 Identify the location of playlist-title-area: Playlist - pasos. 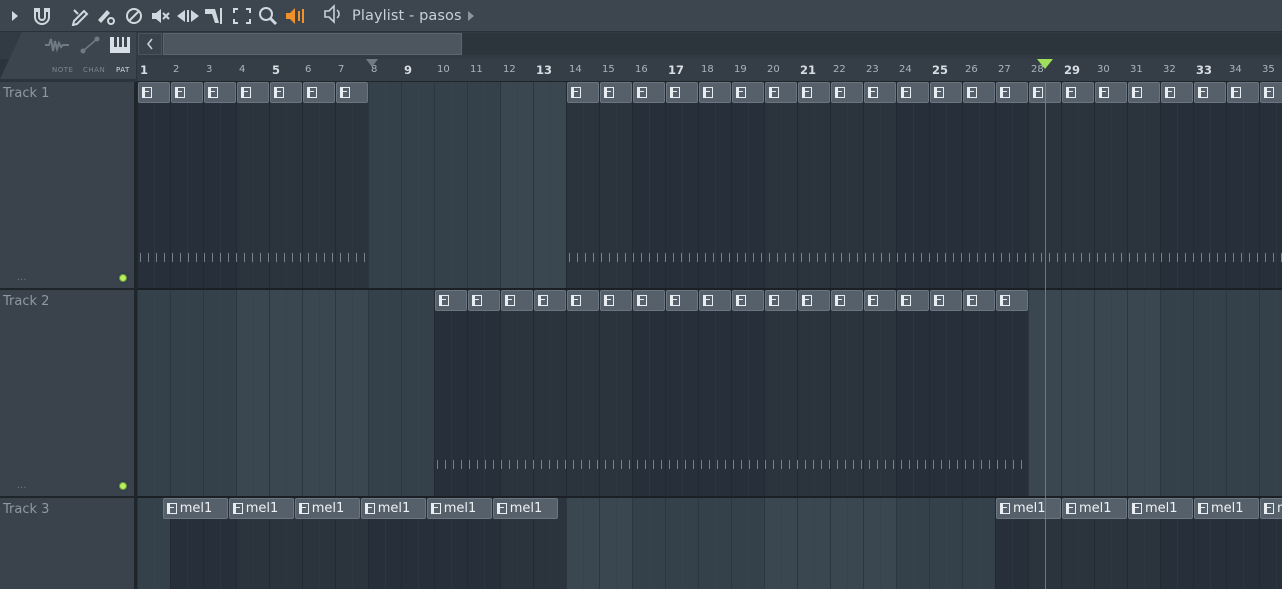
(398, 16).